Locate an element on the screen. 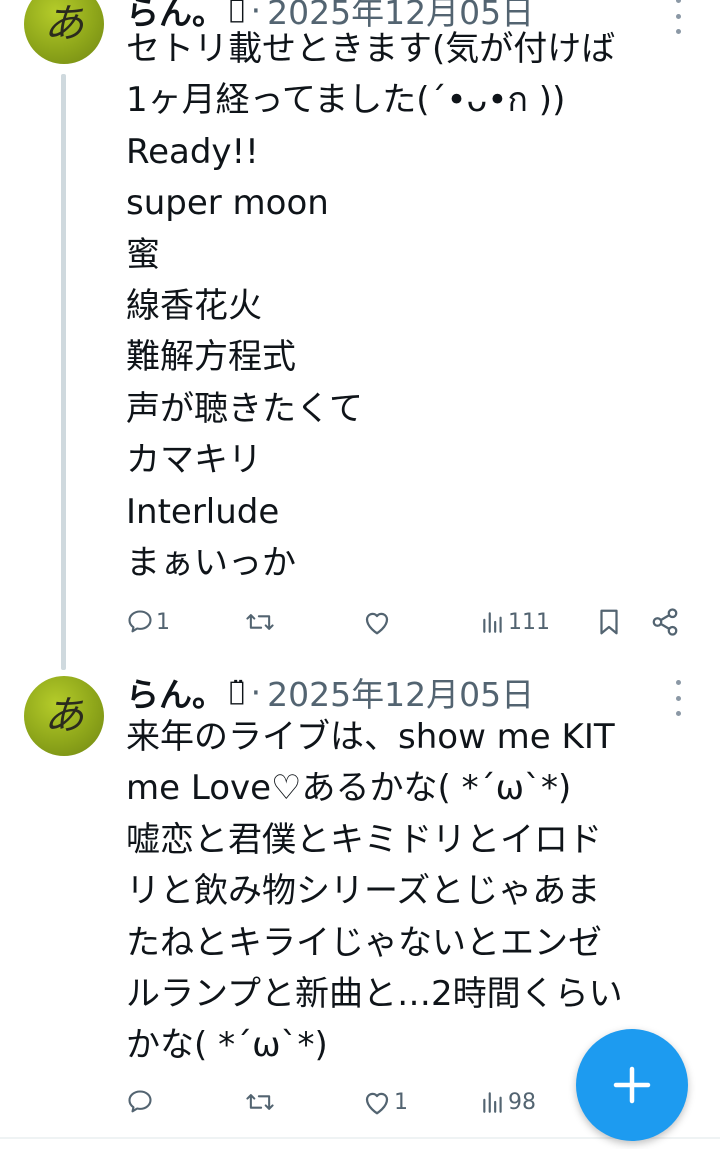 The width and height of the screenshot is (720, 1149). tweet-text-line: まぁいっか is located at coordinates (211, 563).